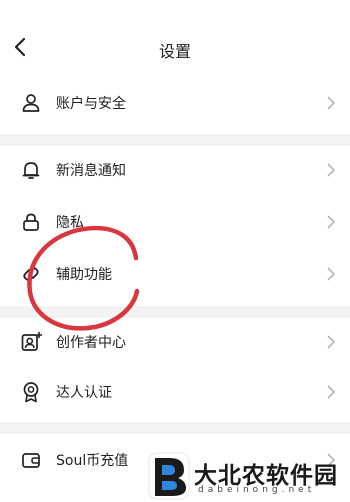 This screenshot has height=502, width=350. I want to click on settings-item-verification: 达人认证, so click(175, 393).